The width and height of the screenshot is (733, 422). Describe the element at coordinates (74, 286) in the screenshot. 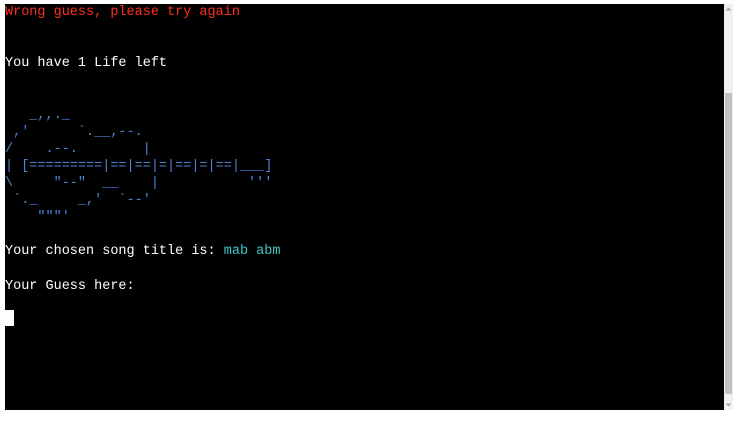

I see `guess-prompt: Your Guess here:` at that location.